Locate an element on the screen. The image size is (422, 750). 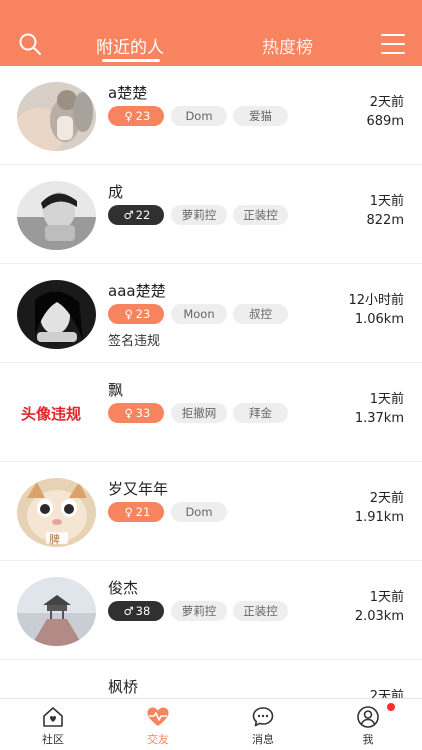
user-row: 脾 岁又年年 ♀ 21 Dom 2天前 1.91km is located at coordinates (211, 511).